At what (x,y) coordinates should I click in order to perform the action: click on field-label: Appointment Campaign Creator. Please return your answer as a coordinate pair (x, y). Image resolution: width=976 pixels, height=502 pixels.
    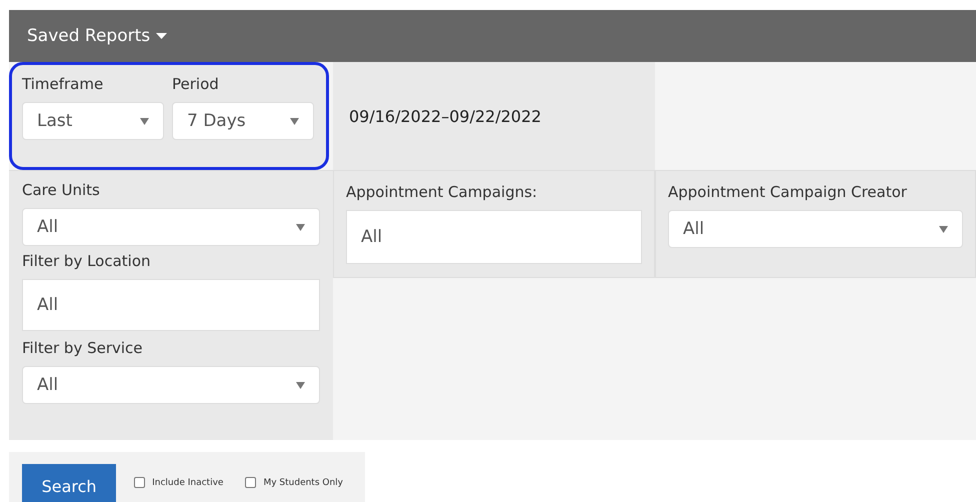
    Looking at the image, I should click on (788, 192).